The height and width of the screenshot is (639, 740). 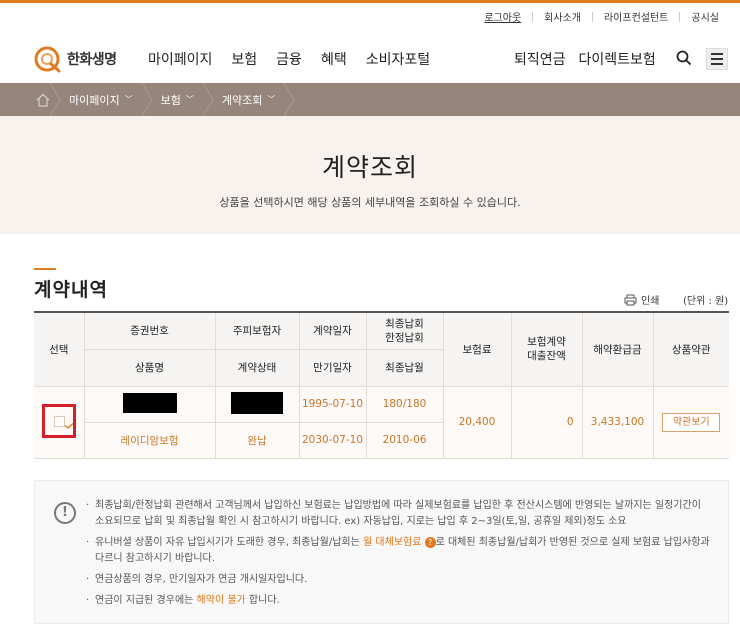 What do you see at coordinates (404, 367) in the screenshot?
I see `col-last-month: 최종납월` at bounding box center [404, 367].